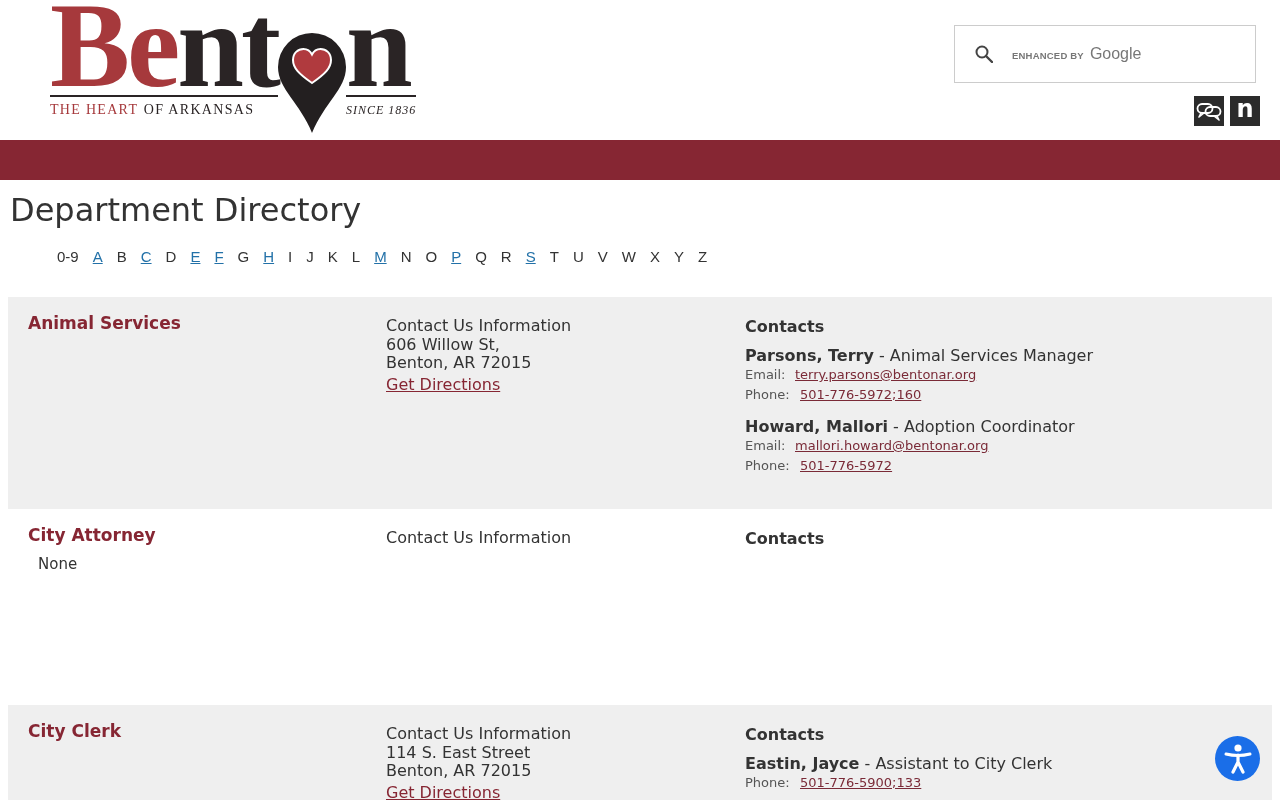 The width and height of the screenshot is (1280, 800). I want to click on letter-text: Z, so click(702, 257).